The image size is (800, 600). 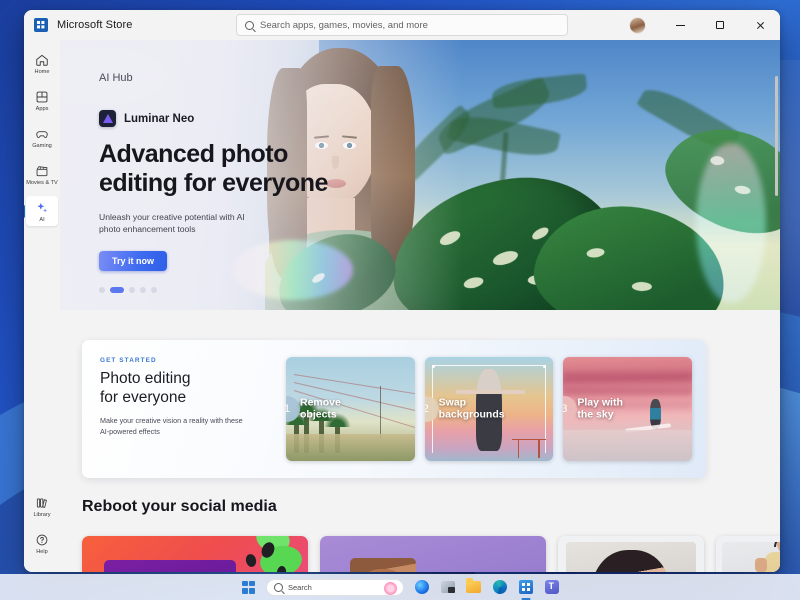 I want to click on sparkle-icon, so click(x=42, y=207).